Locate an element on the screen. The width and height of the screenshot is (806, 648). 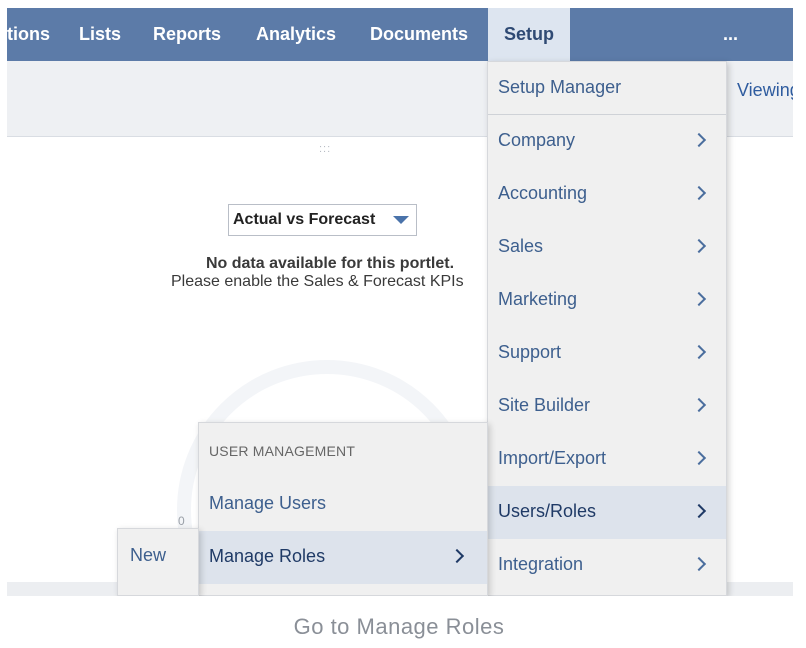
menu-item-setup-manager: Setup Manager is located at coordinates (607, 88).